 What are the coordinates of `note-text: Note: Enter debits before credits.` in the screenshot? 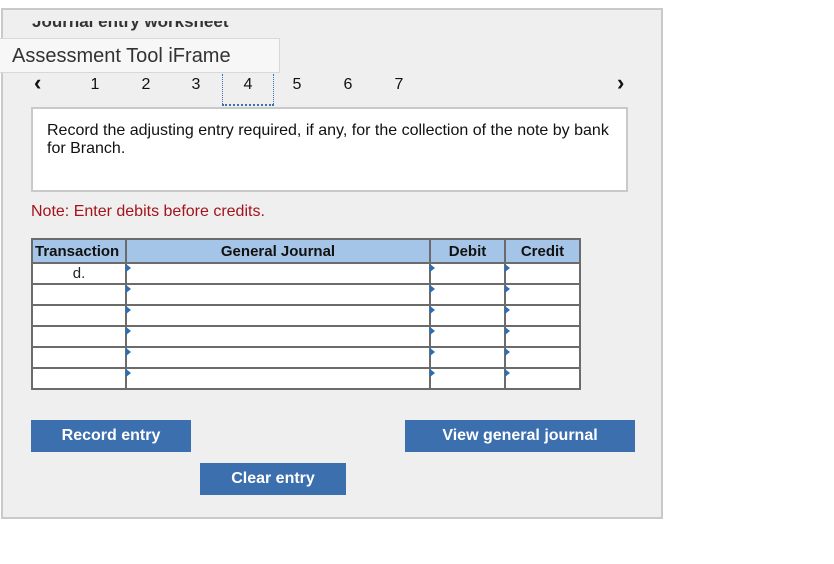 It's located at (148, 211).